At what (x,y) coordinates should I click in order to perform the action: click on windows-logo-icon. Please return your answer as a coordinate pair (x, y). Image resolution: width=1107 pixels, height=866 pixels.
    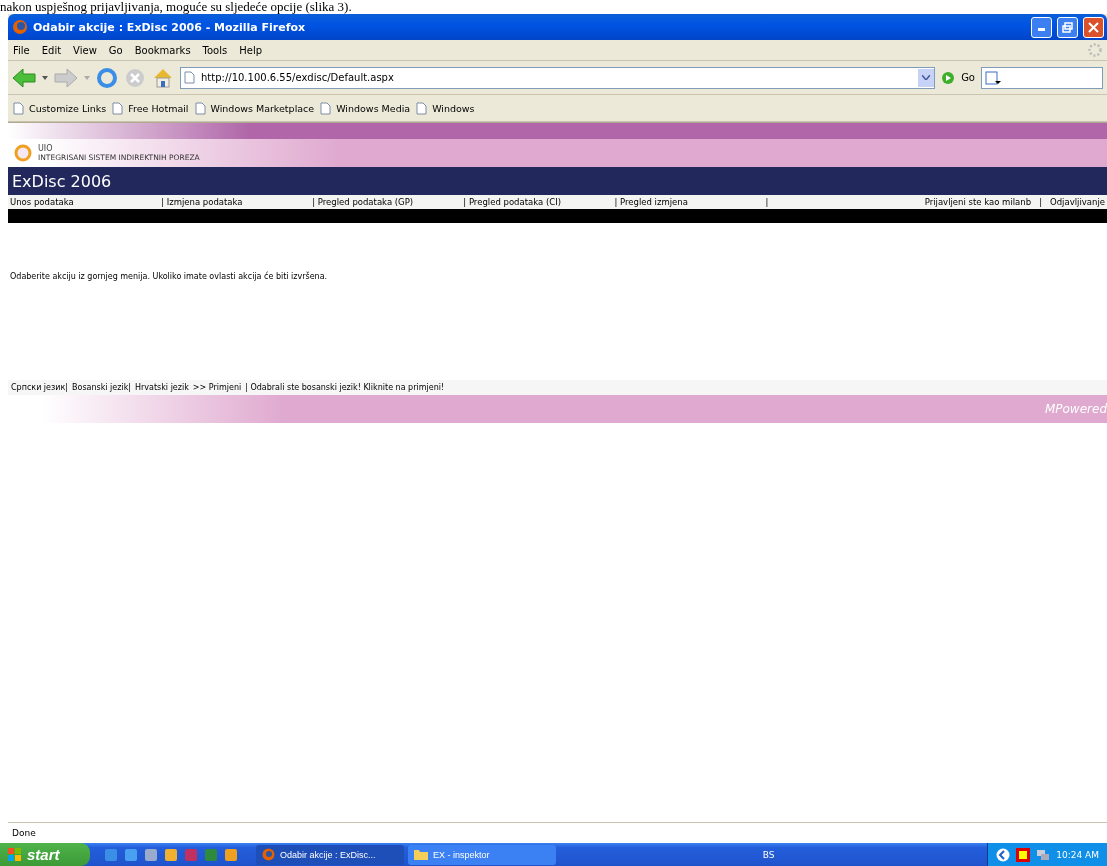
    Looking at the image, I should click on (15, 854).